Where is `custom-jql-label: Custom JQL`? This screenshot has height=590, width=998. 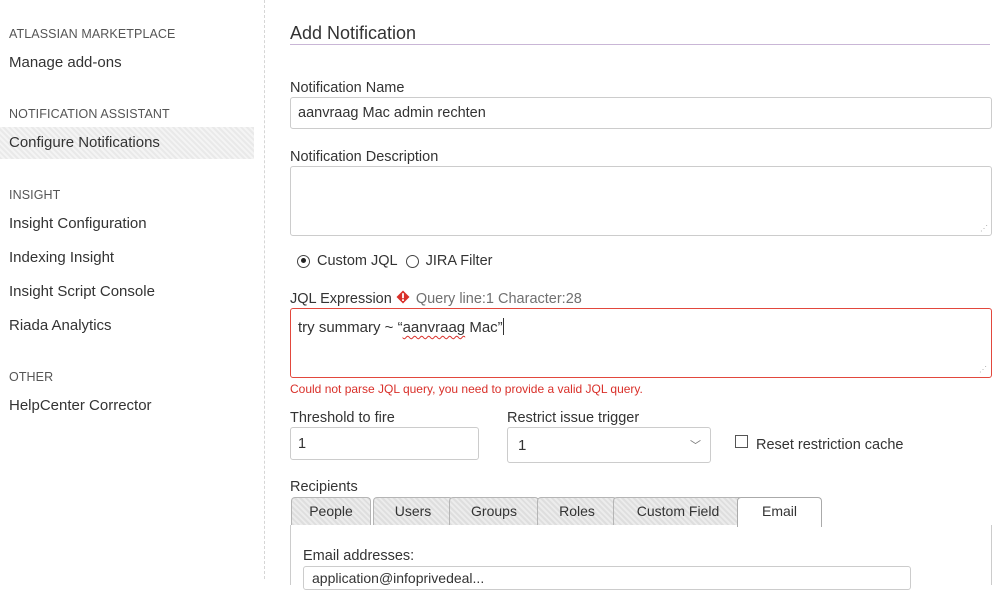 custom-jql-label: Custom JQL is located at coordinates (357, 261).